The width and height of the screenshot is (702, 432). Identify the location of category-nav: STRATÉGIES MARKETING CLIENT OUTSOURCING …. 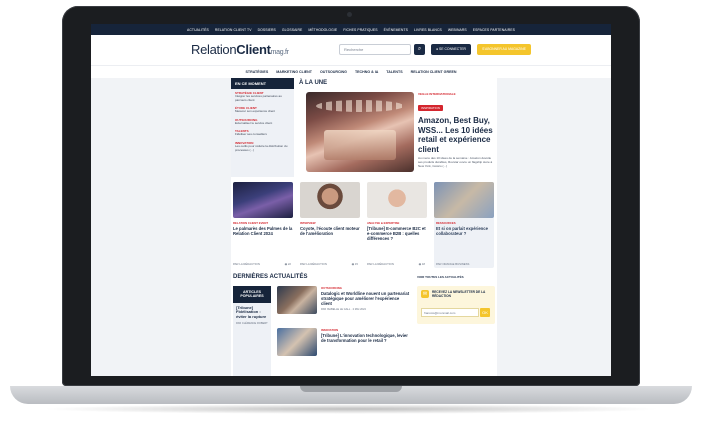
(351, 71).